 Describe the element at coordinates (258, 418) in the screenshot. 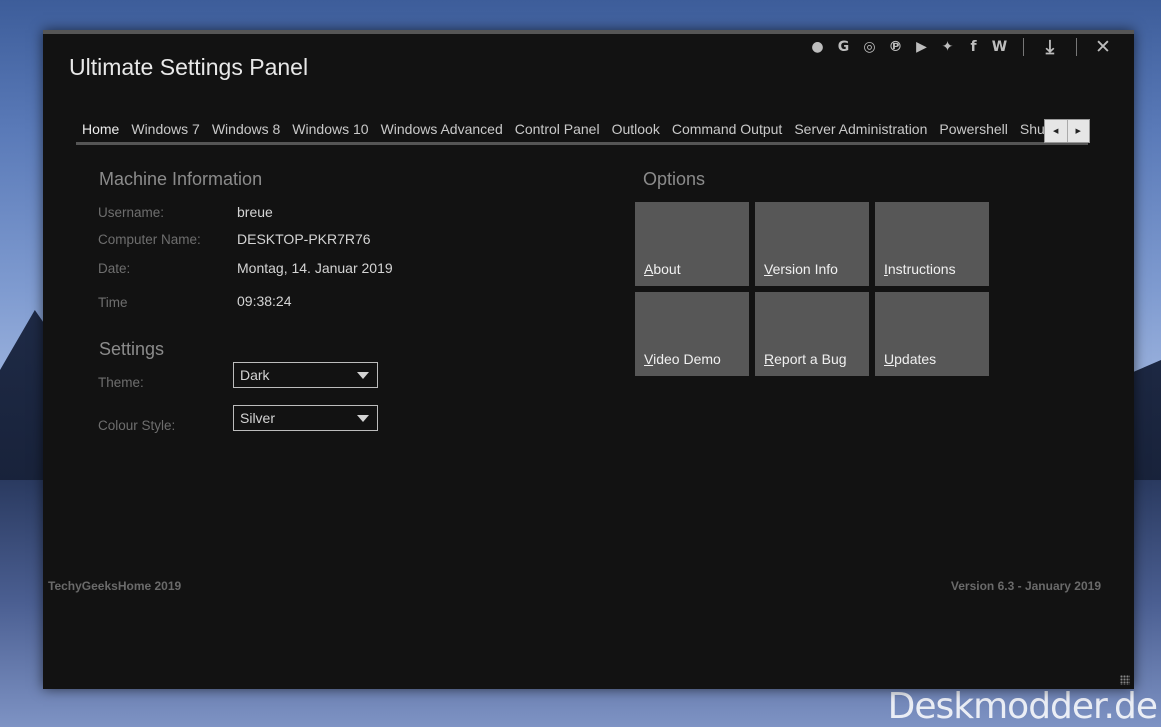

I see `colour-style-select-value: Silver` at that location.